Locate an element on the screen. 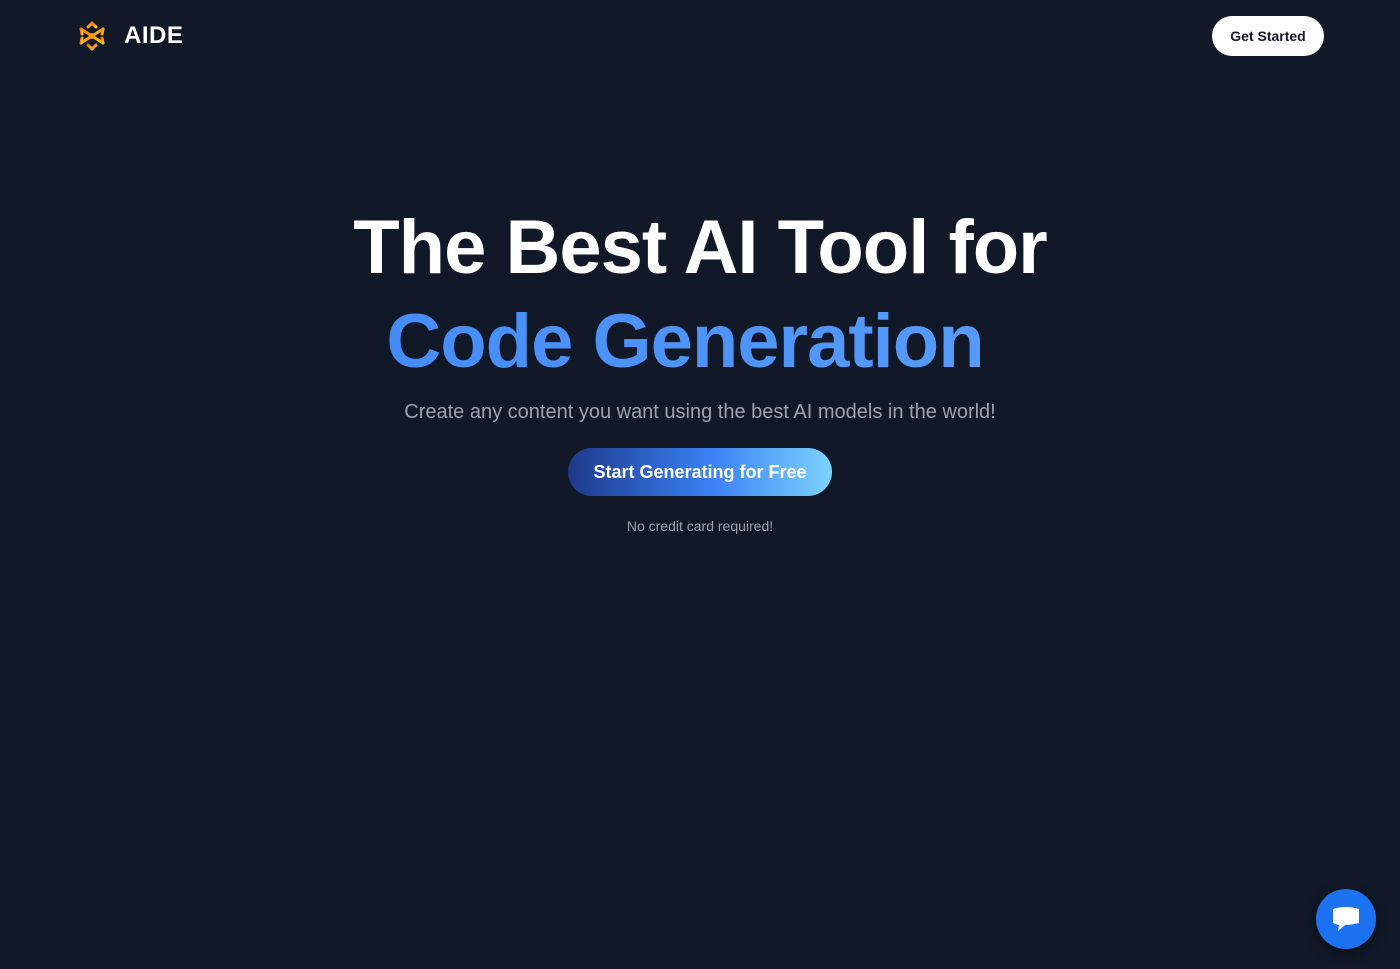  get-started-button: Get Started is located at coordinates (1268, 36).